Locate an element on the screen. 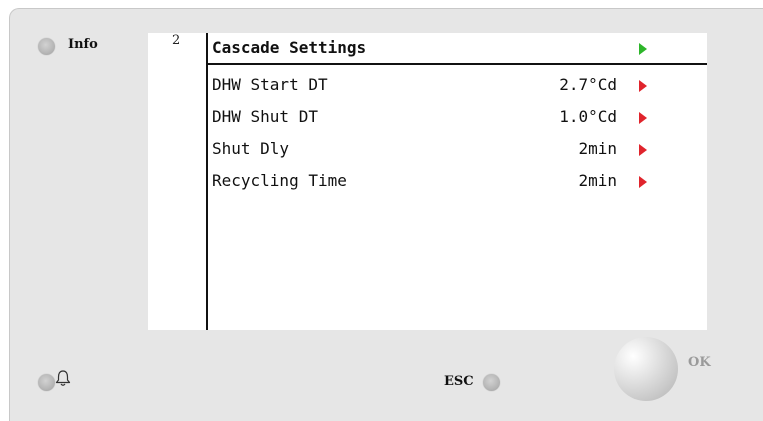 The height and width of the screenshot is (421, 763). info-button is located at coordinates (46, 46).